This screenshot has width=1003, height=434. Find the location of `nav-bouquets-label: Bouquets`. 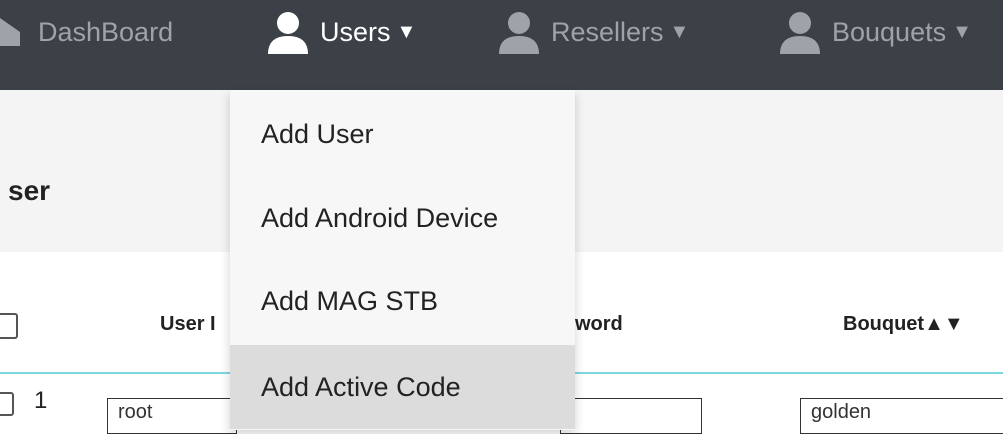

nav-bouquets-label: Bouquets is located at coordinates (889, 31).